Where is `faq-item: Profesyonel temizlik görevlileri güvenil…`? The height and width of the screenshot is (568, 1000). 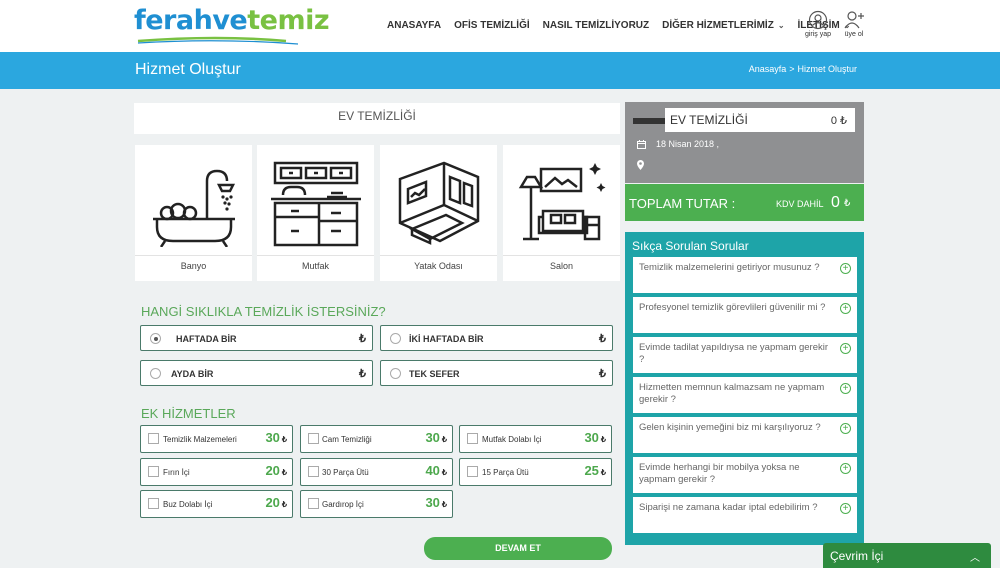
faq-item: Profesyonel temizlik görevlileri güvenil… is located at coordinates (745, 315).